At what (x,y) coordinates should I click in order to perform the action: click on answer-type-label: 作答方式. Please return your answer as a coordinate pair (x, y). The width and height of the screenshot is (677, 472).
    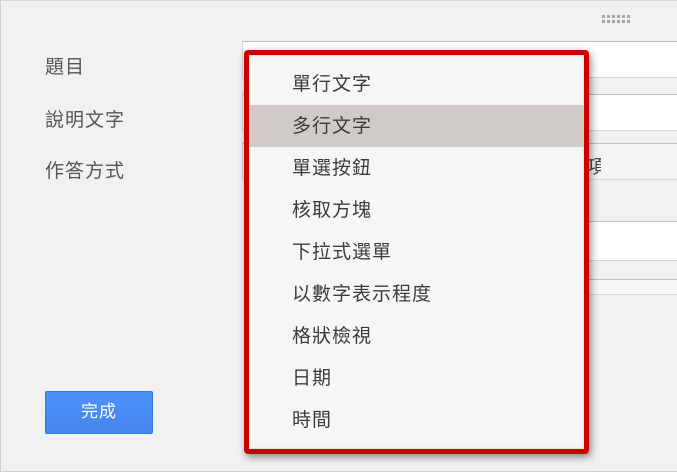
    Looking at the image, I should click on (85, 171).